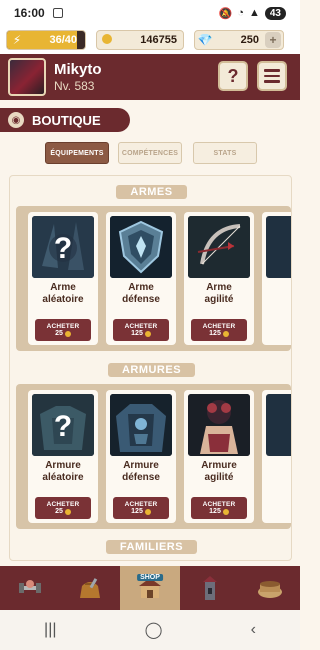  I want to click on player-name: Mikyto, so click(78, 69).